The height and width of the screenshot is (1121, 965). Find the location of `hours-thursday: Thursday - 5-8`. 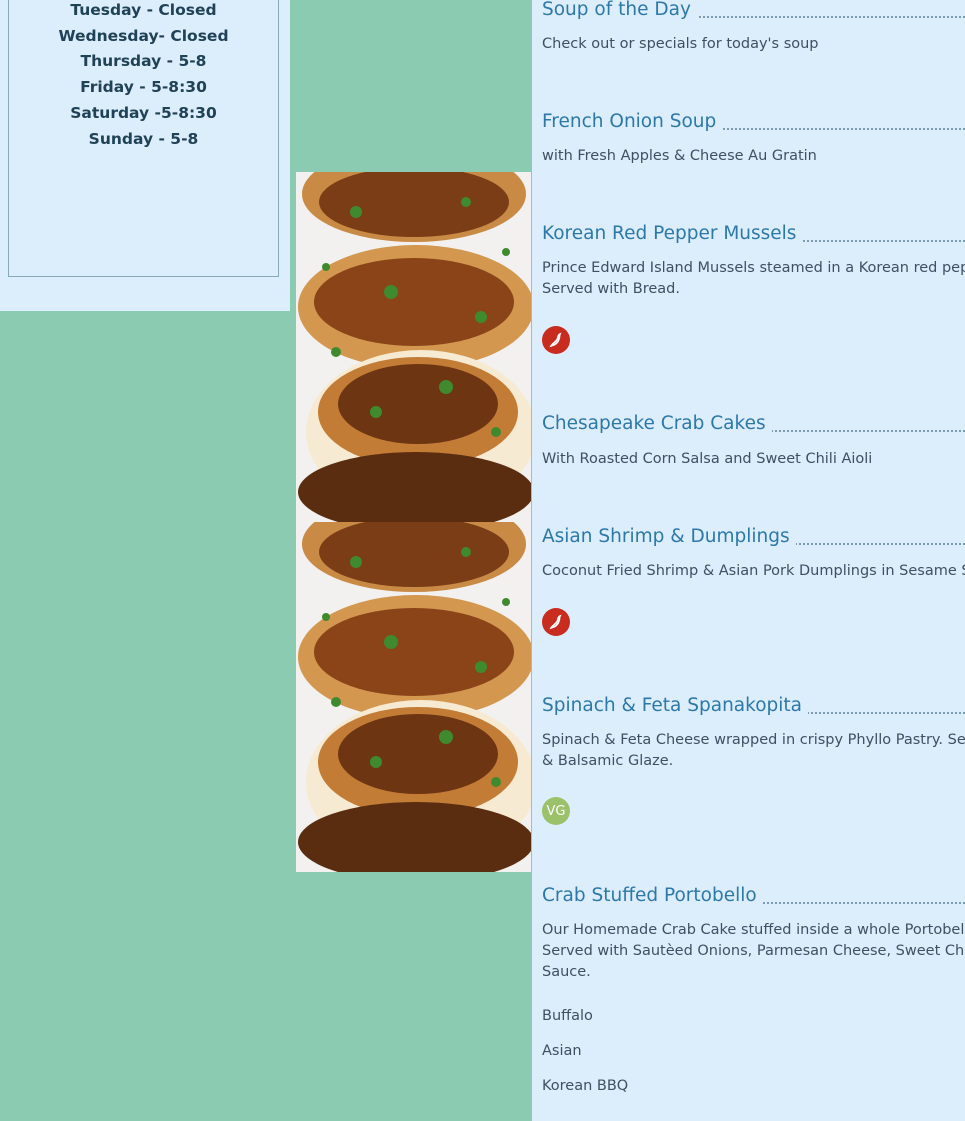

hours-thursday: Thursday - 5-8 is located at coordinates (143, 61).